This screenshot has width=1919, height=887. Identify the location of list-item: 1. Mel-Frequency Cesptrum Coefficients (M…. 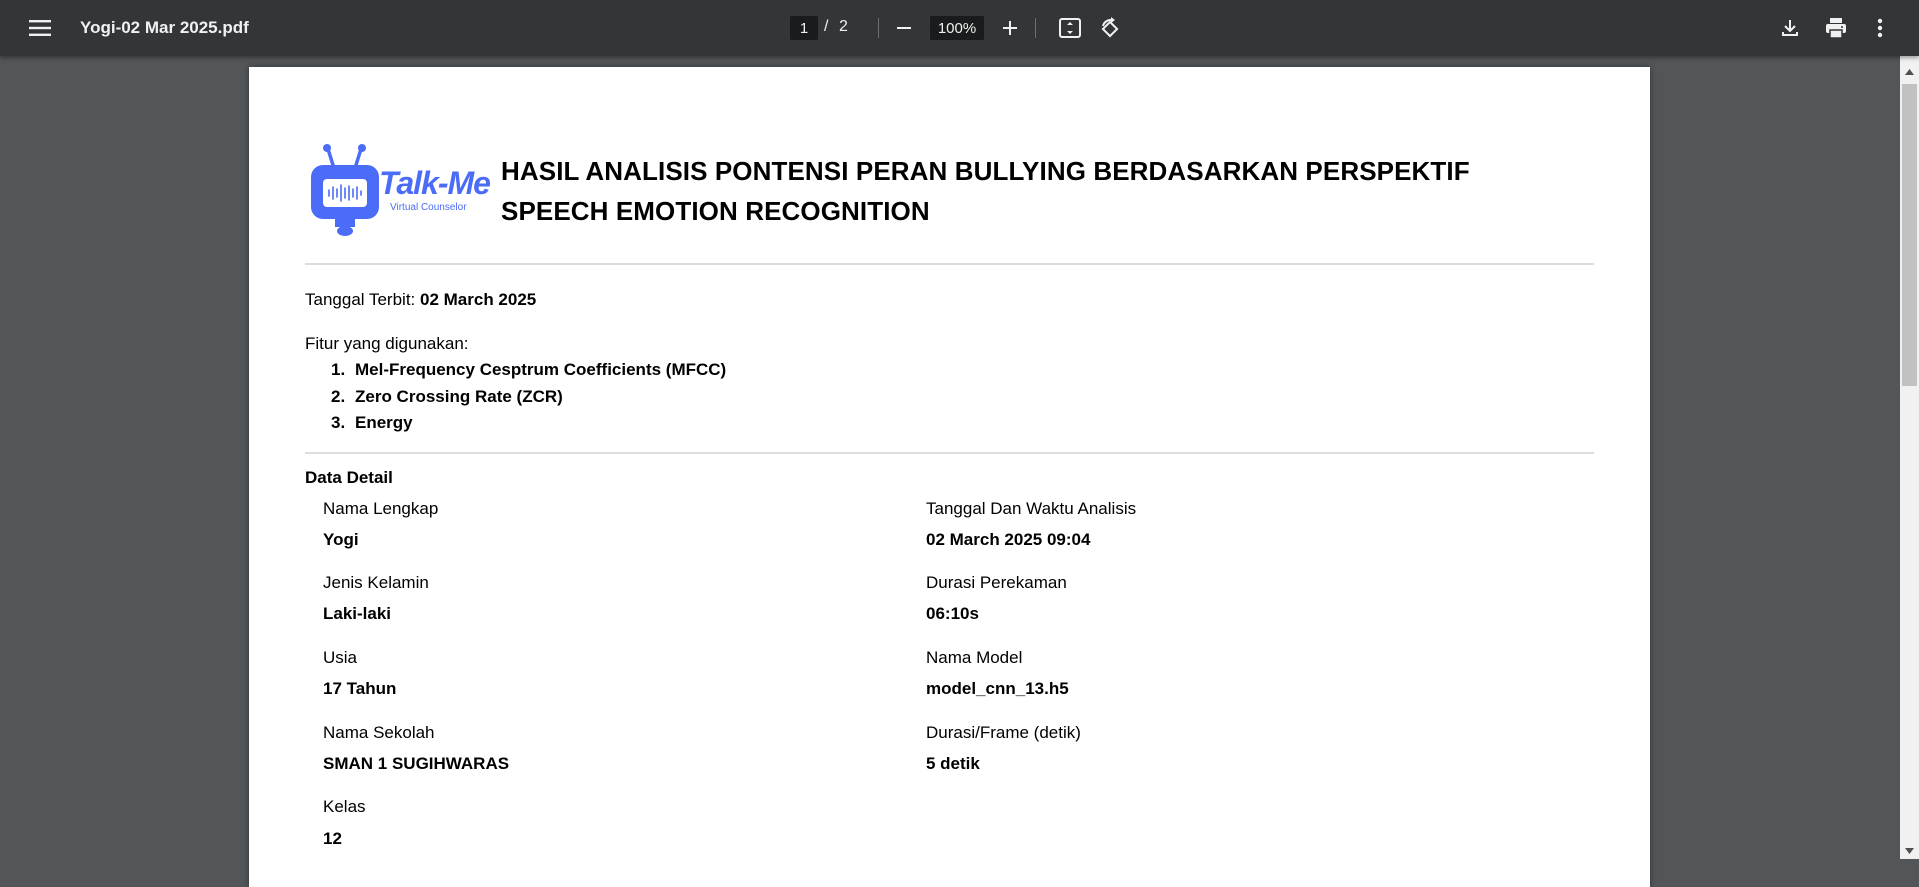
(528, 370).